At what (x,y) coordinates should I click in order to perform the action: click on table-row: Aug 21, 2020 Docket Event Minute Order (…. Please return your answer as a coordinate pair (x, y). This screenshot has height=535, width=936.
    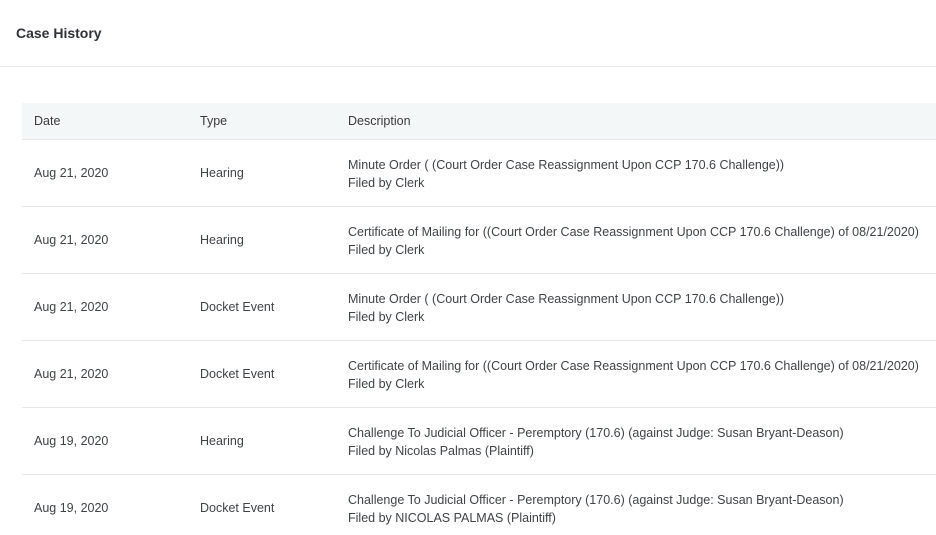
    Looking at the image, I should click on (479, 307).